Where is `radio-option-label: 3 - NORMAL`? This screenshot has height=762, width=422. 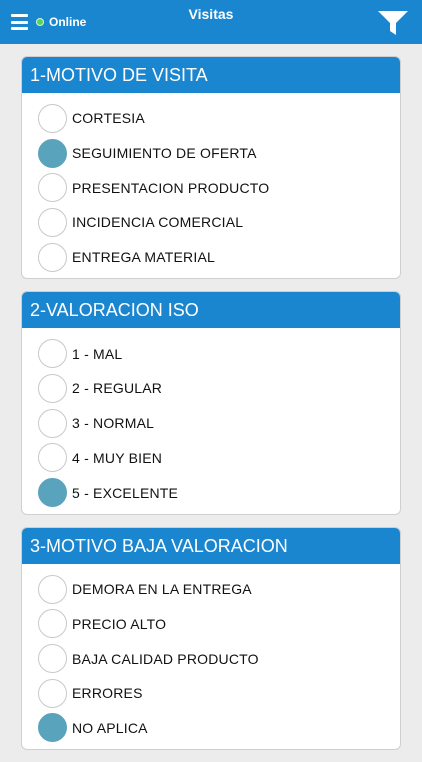 radio-option-label: 3 - NORMAL is located at coordinates (113, 423).